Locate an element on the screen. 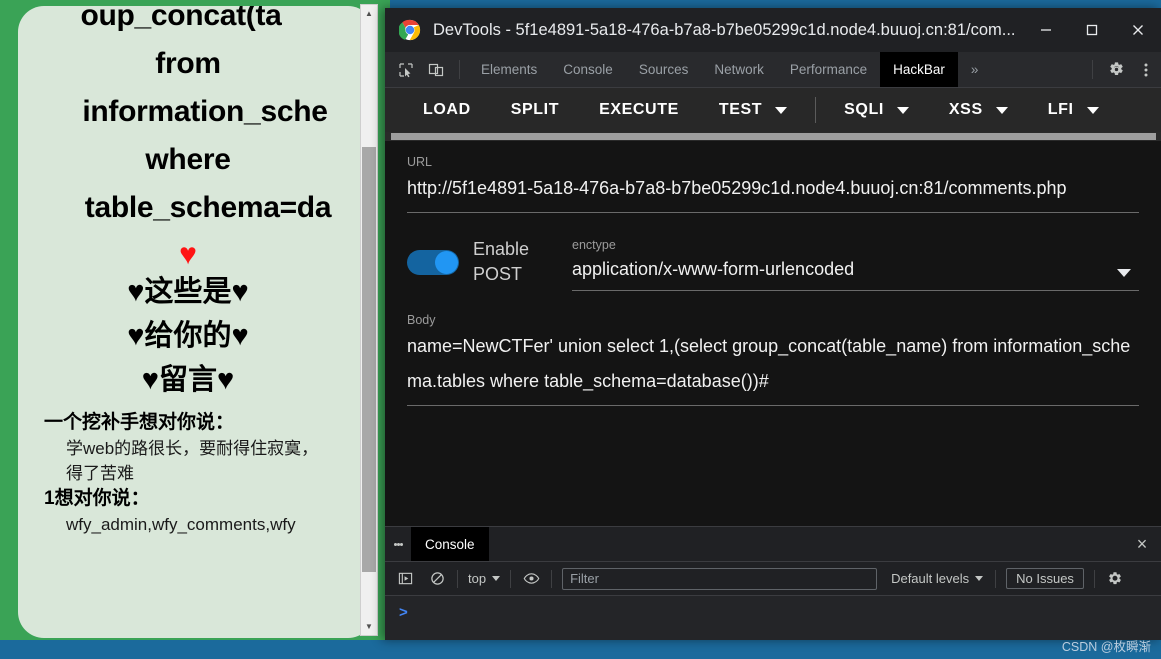  hackbar-sqli-label: SQLI is located at coordinates (864, 109).